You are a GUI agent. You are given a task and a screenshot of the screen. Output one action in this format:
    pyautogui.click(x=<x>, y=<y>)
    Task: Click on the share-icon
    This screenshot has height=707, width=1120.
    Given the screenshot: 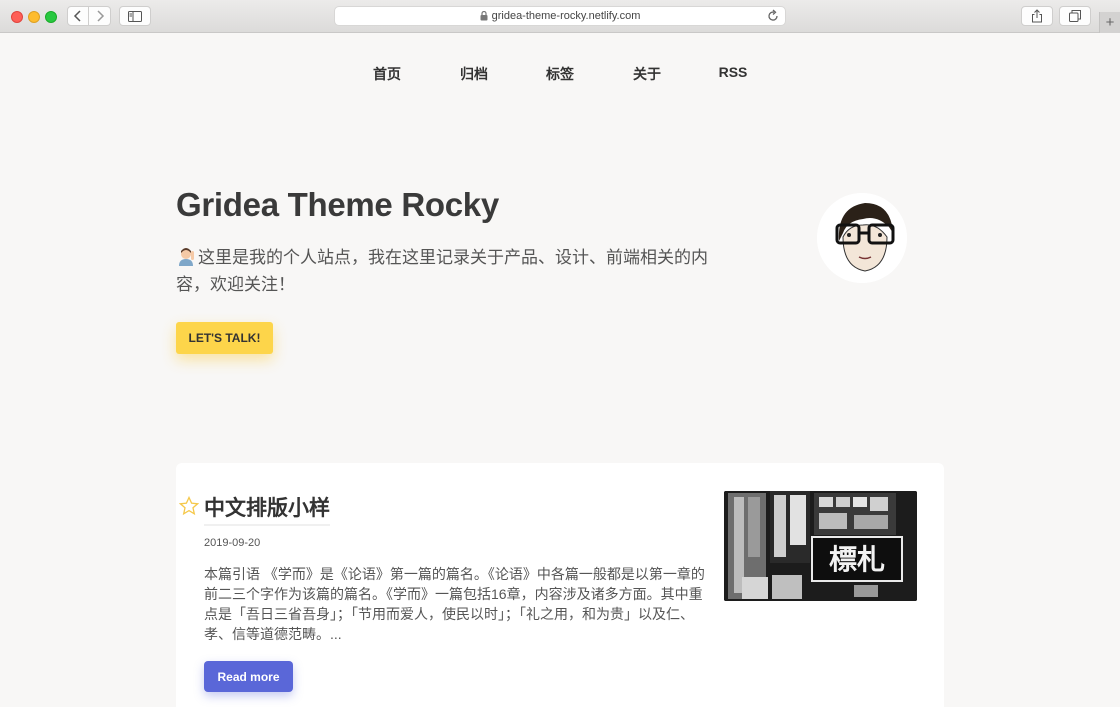 What is the action you would take?
    pyautogui.click(x=1037, y=16)
    